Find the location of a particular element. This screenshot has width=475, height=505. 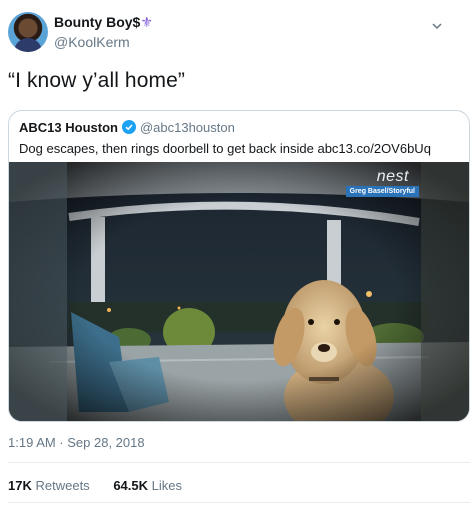

fleur-de-lis-icon: ⚜ is located at coordinates (146, 22).